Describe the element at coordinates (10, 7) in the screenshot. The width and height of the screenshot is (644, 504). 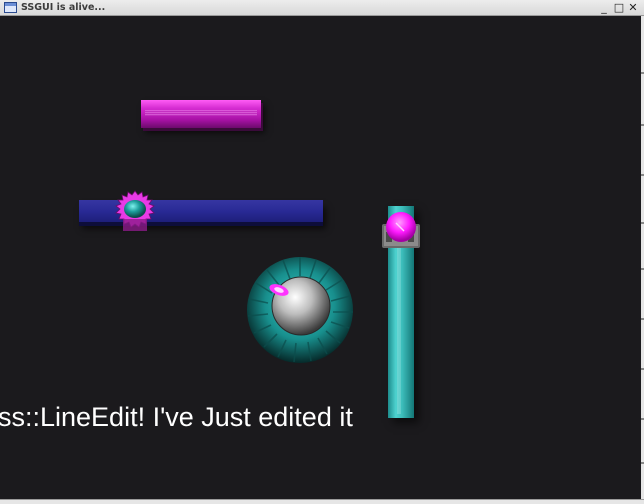
I see `window-app-icon` at that location.